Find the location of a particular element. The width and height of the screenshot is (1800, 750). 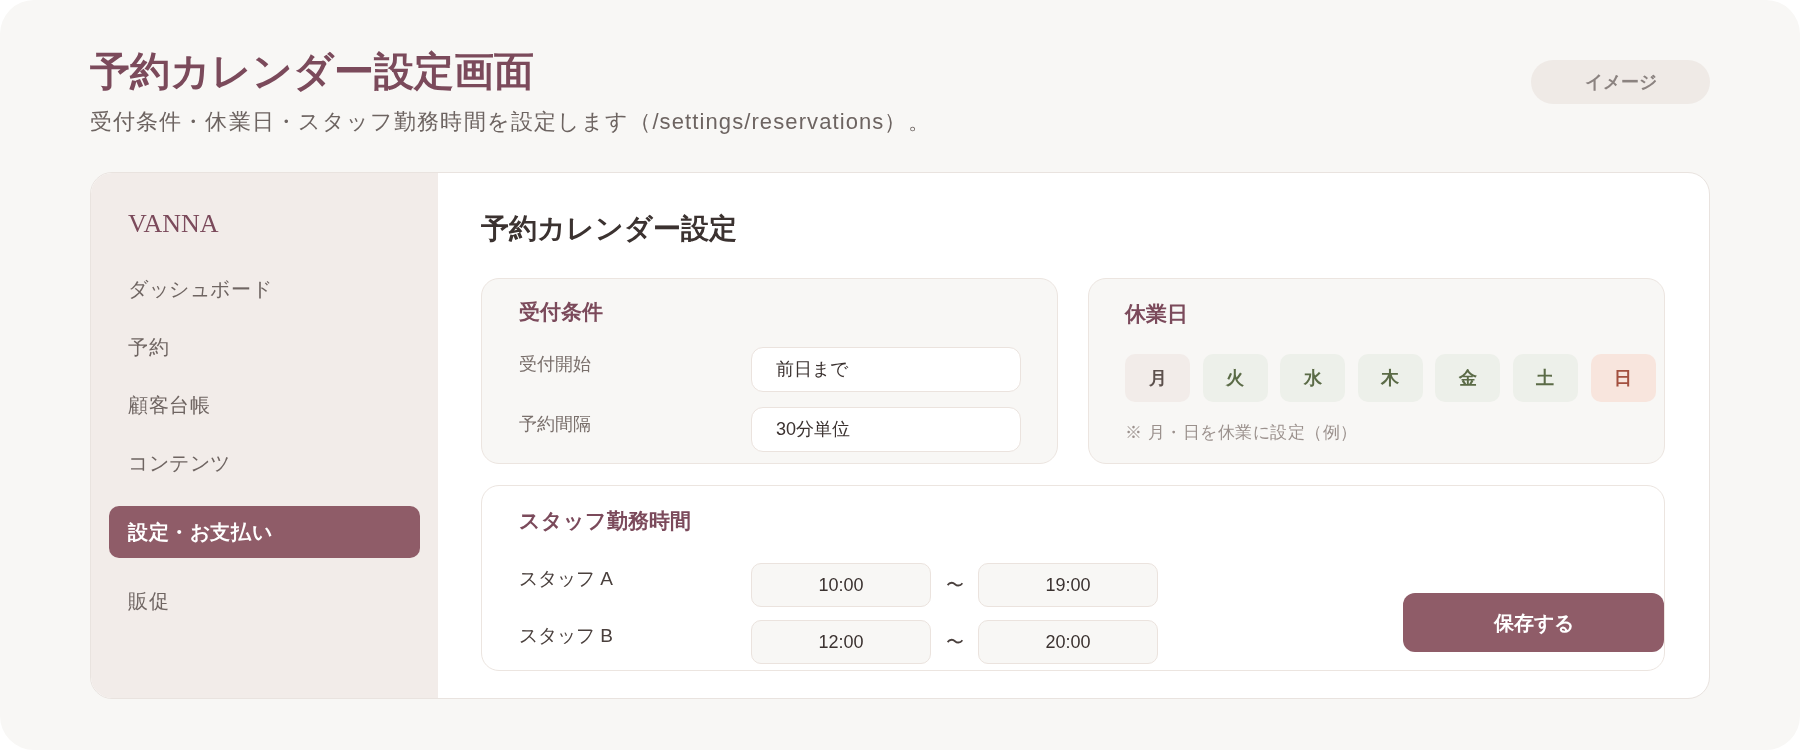

input-field: 前日まで is located at coordinates (886, 369).